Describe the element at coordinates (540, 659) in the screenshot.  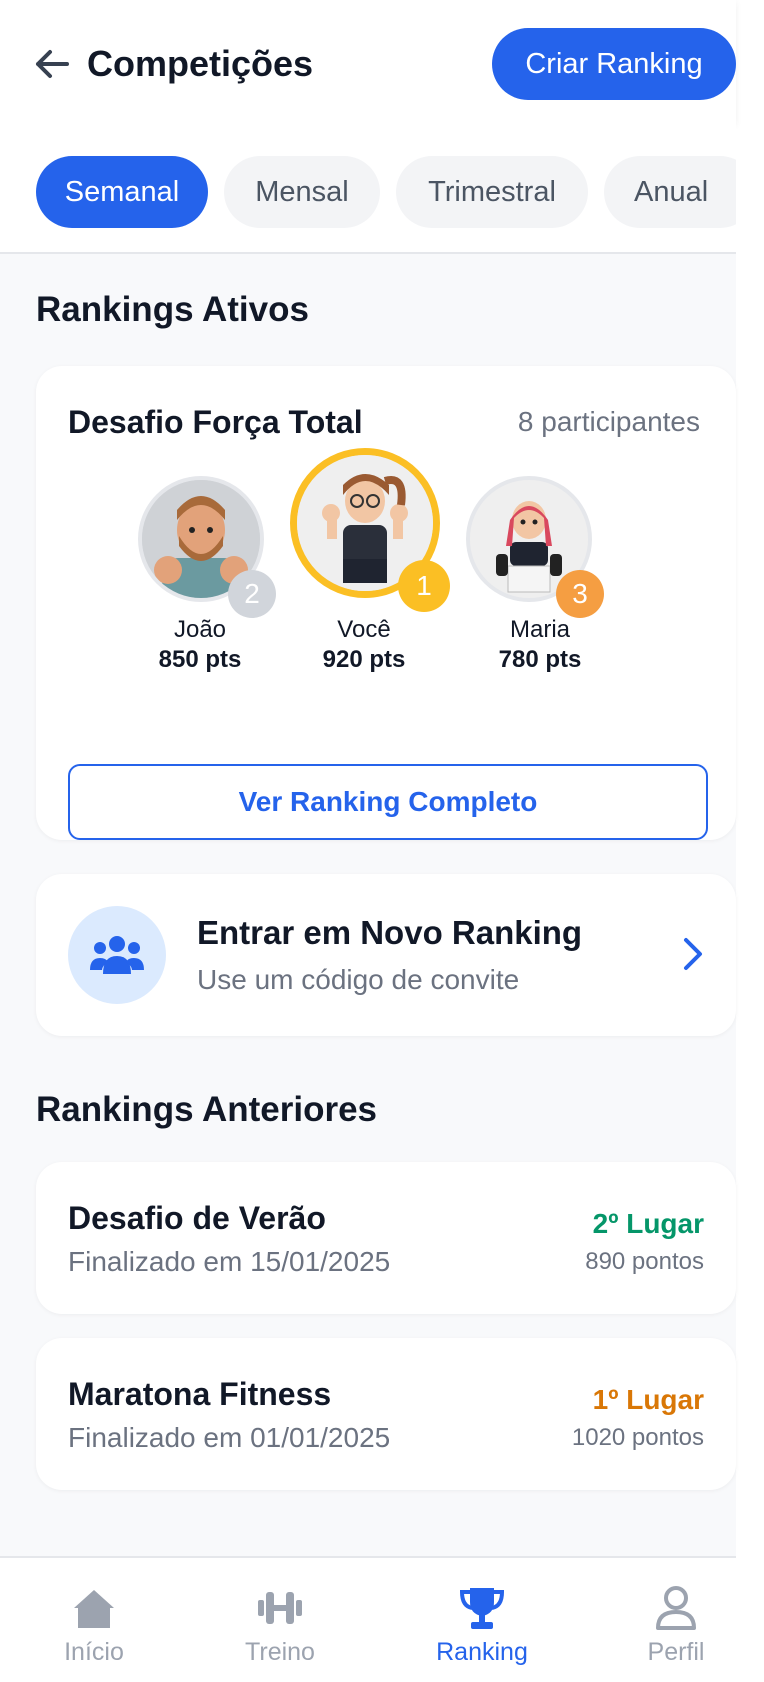
I see `player-points: 780 pts` at that location.